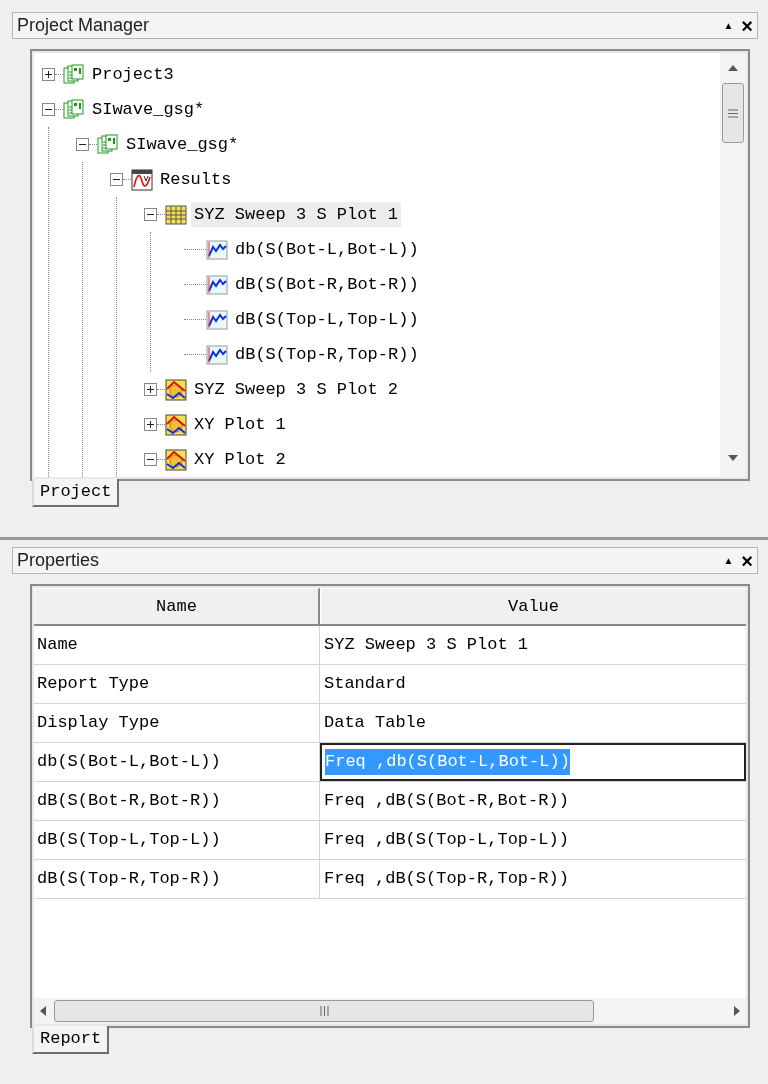 This screenshot has height=1084, width=768. Describe the element at coordinates (177, 645) in the screenshot. I see `table-cell: Name` at that location.